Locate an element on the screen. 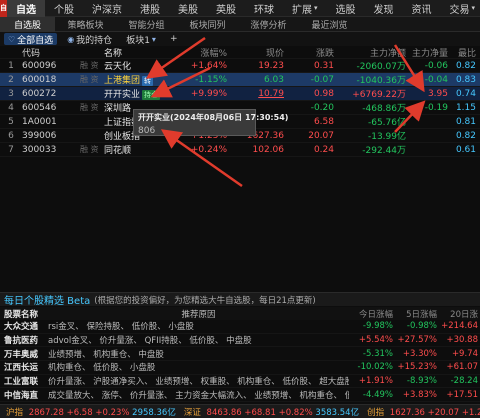  status-sz-amt: 3583.54亿 is located at coordinates (337, 412).